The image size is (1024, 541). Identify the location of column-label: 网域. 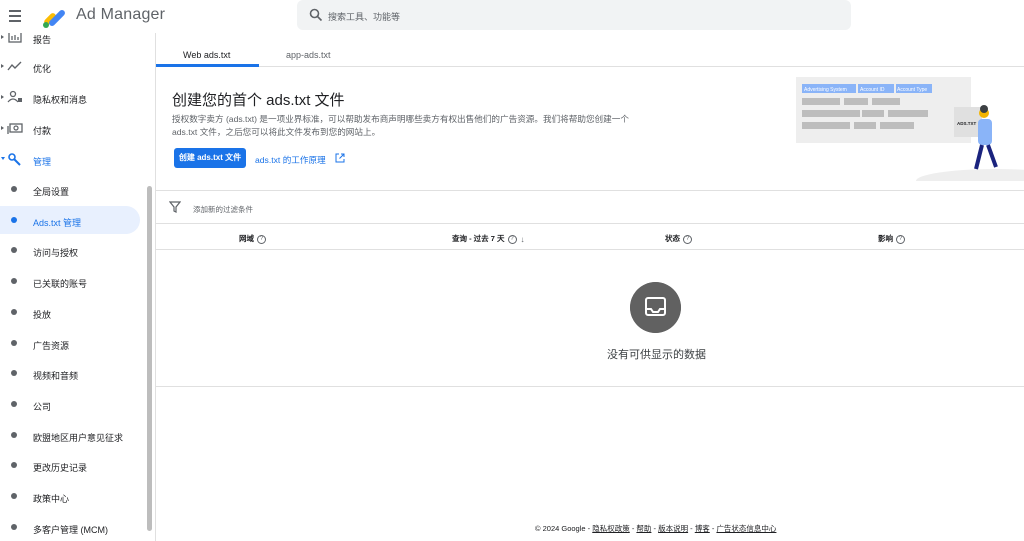
(246, 238).